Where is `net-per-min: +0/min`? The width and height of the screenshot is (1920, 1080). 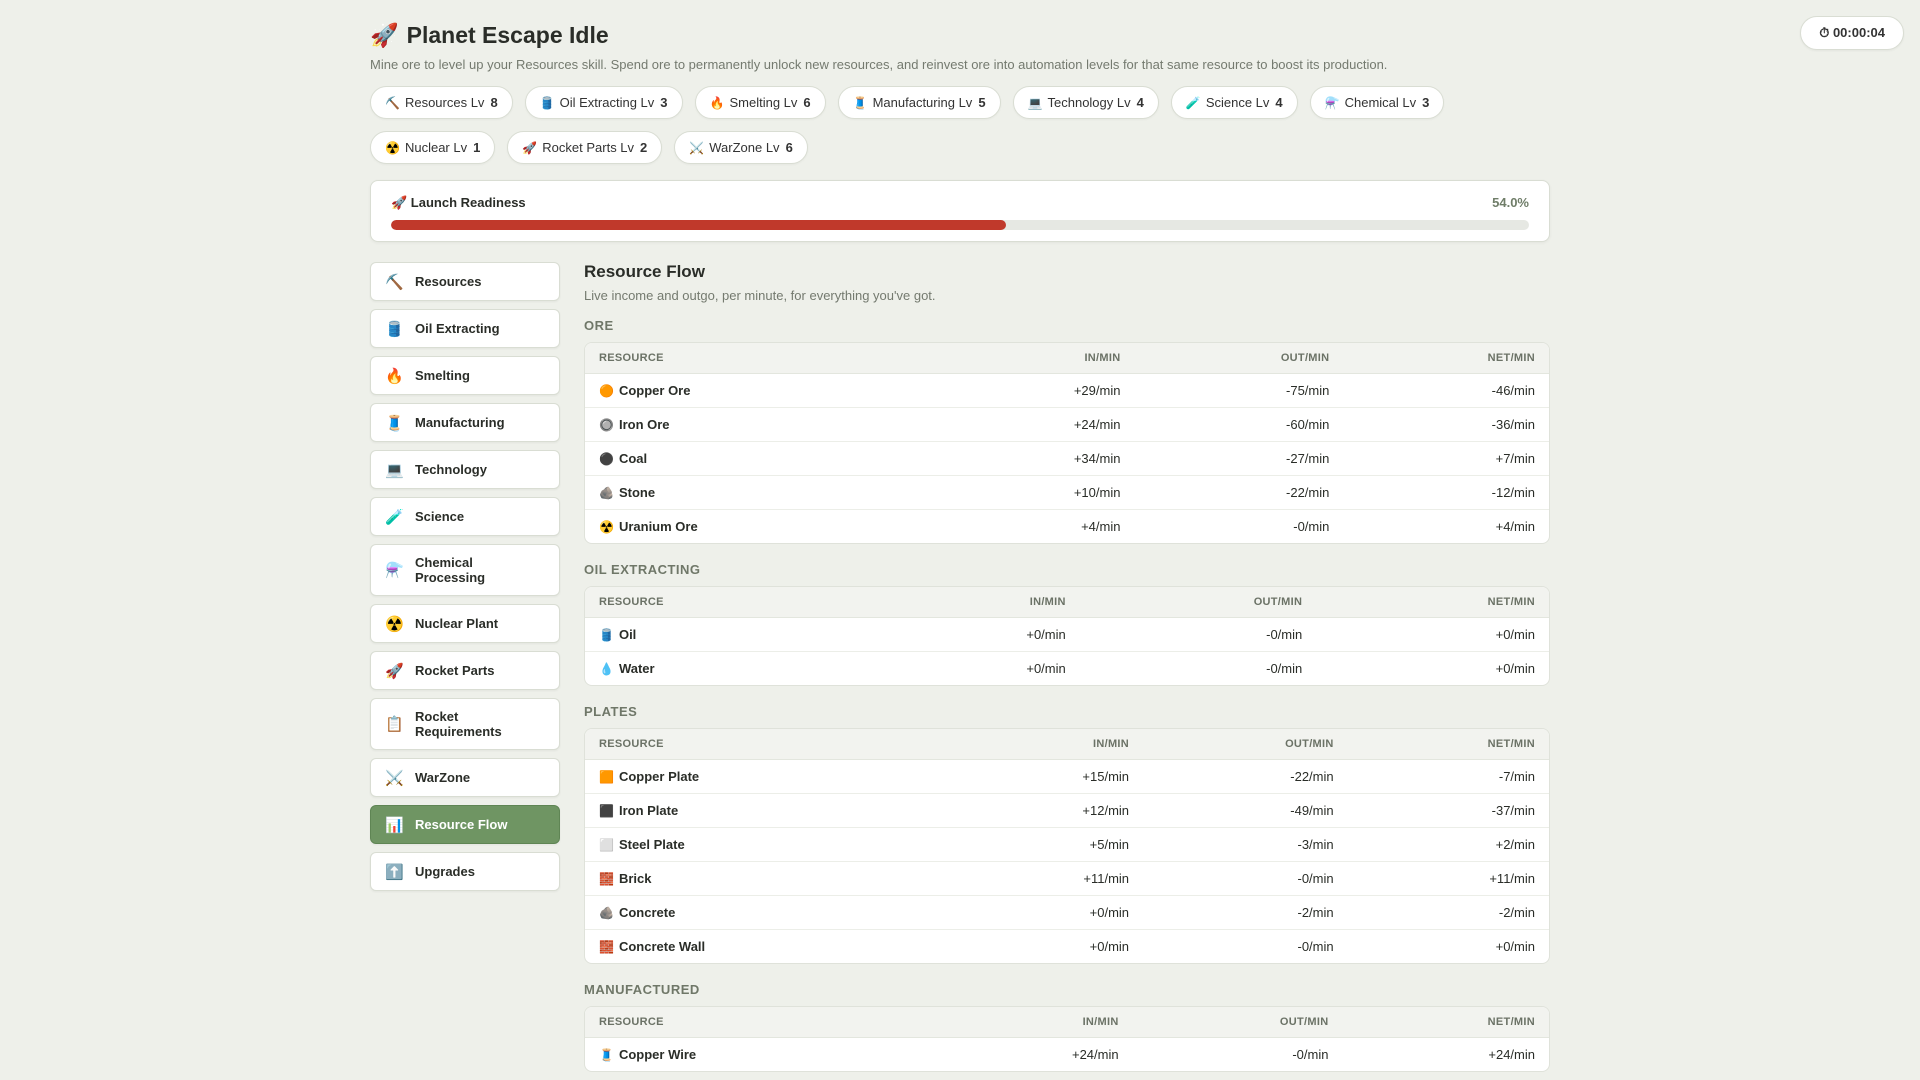 net-per-min: +0/min is located at coordinates (1515, 946).